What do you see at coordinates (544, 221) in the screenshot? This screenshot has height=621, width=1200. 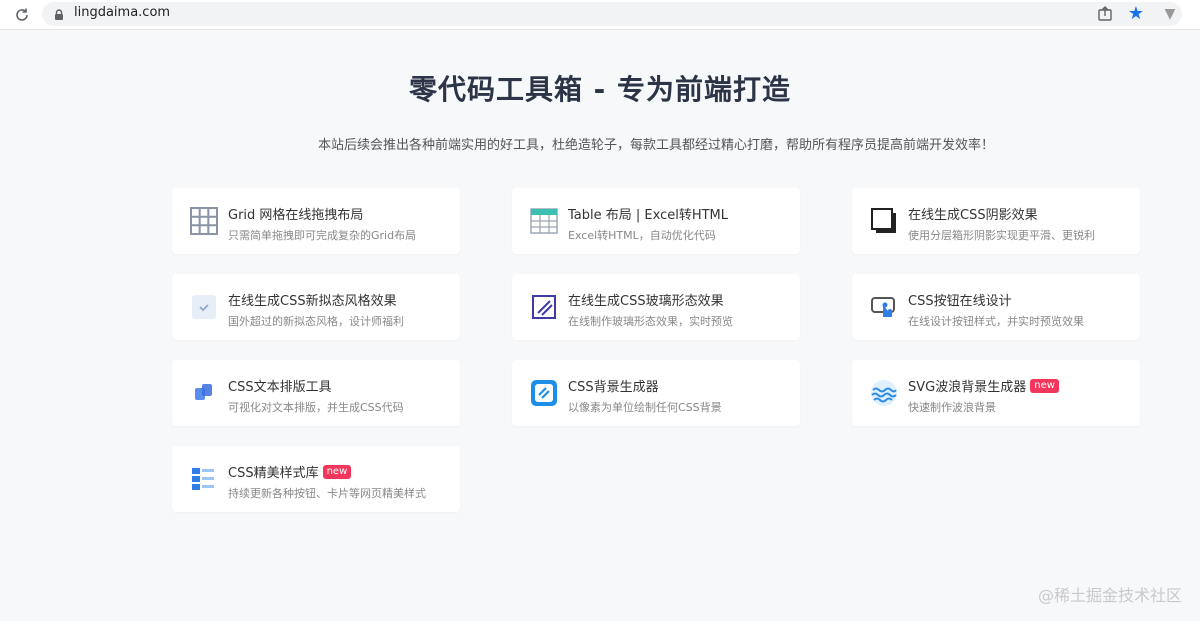 I see `table-icon` at bounding box center [544, 221].